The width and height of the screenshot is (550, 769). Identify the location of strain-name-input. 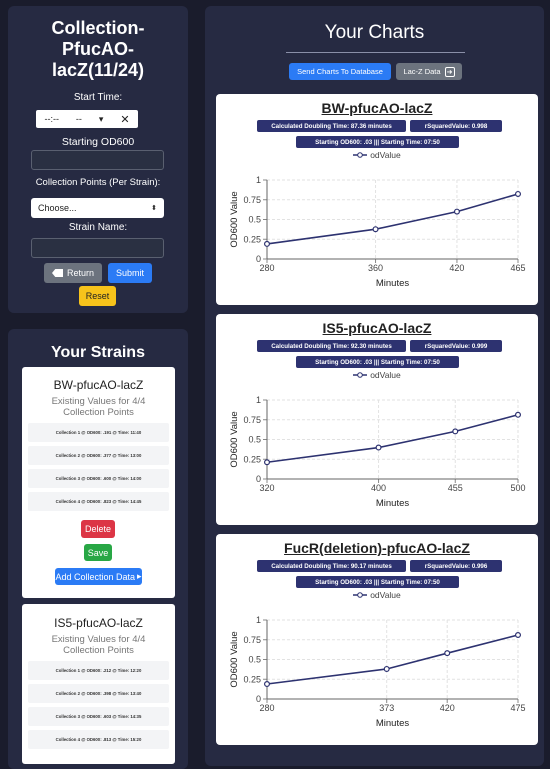
(97, 248).